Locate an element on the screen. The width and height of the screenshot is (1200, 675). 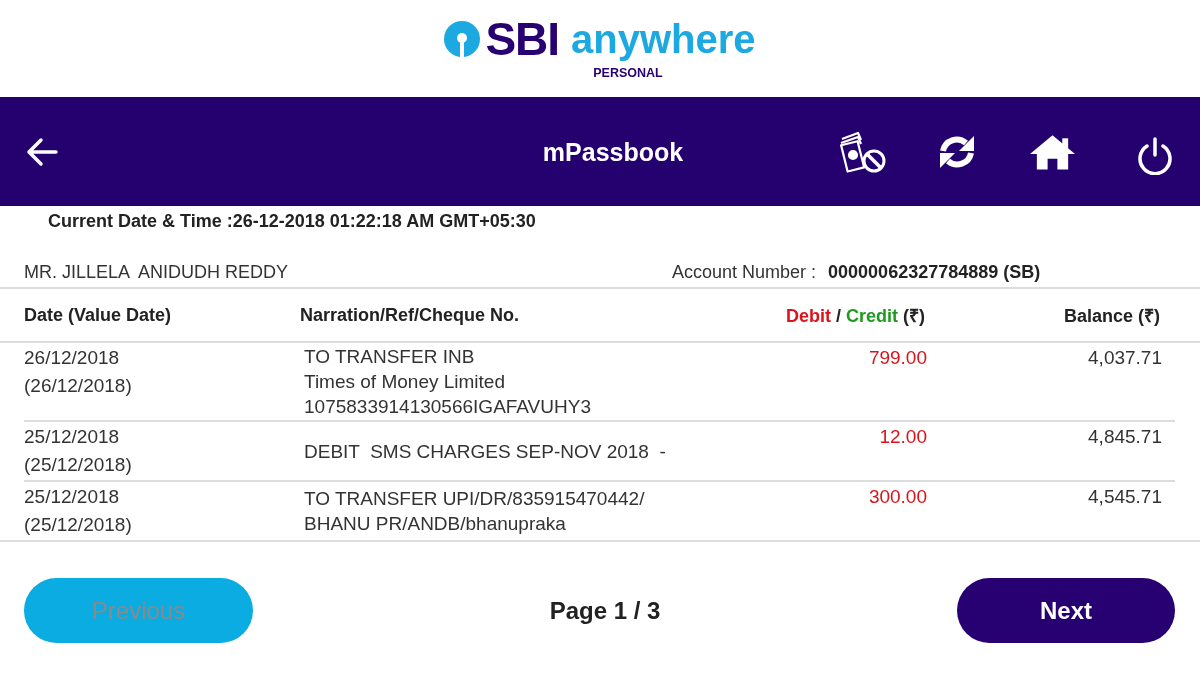
account-number-label: Account Number : is located at coordinates (744, 272).